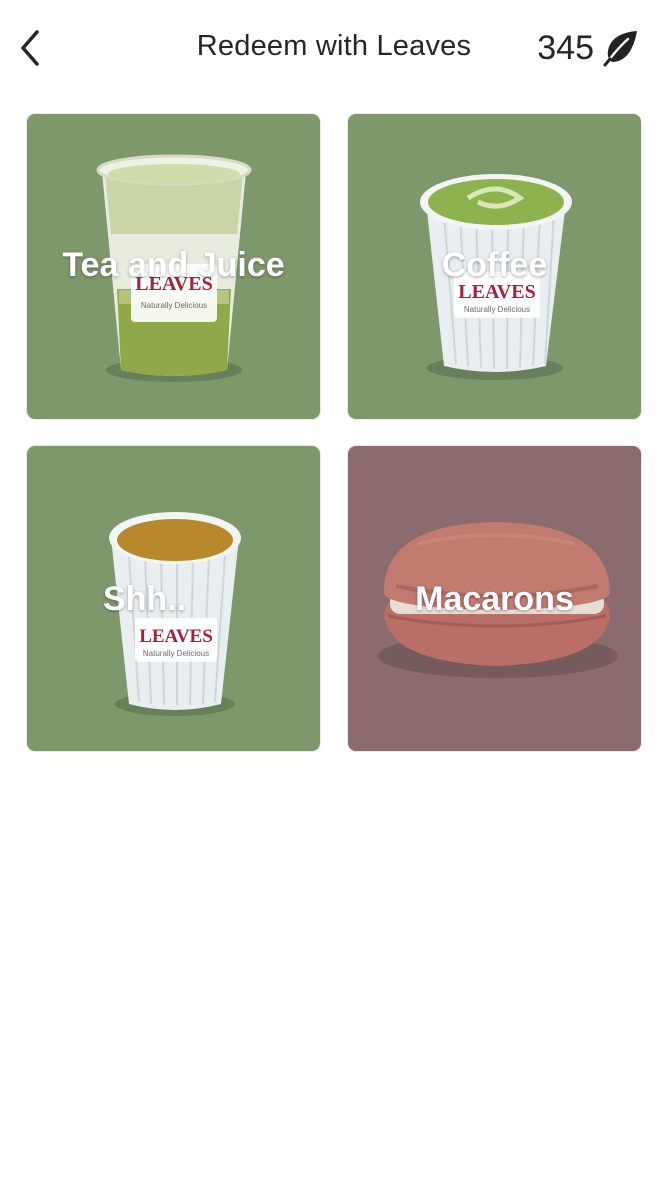 The width and height of the screenshot is (668, 1200). I want to click on category-card-tea-and-juice: LEAVES Naturally Delicious Tea and Juice, so click(173, 266).